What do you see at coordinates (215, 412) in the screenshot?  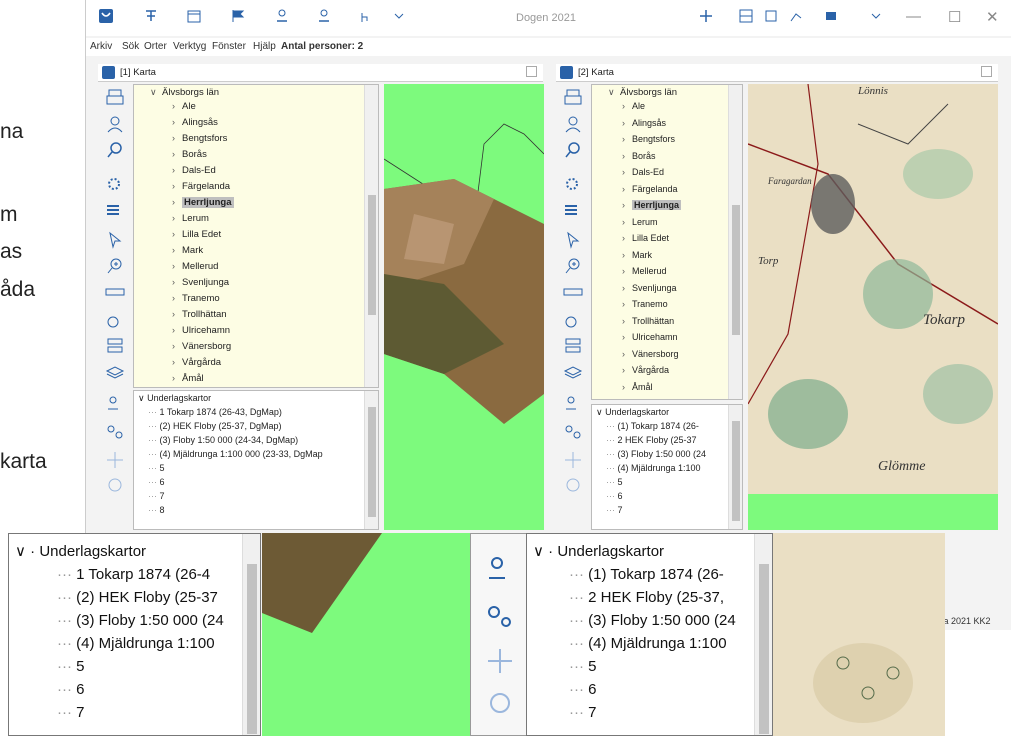 I see `underlag-item: ··· 1 Tokarp 1874 (26-43, DgMap)` at bounding box center [215, 412].